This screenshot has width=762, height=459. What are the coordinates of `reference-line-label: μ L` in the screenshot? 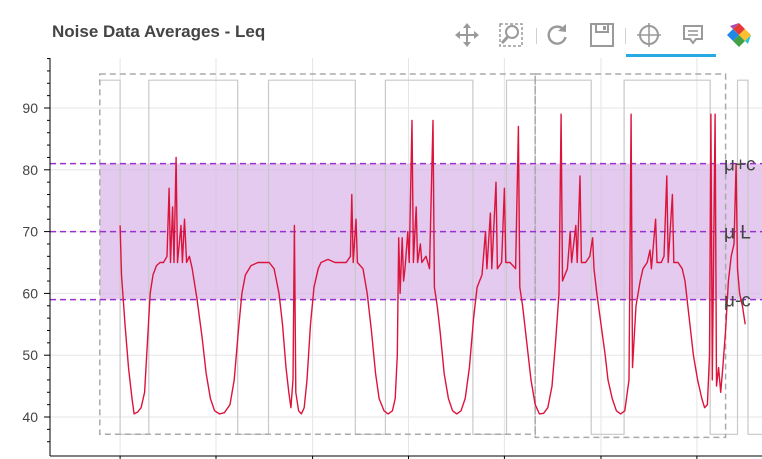 It's located at (737, 233).